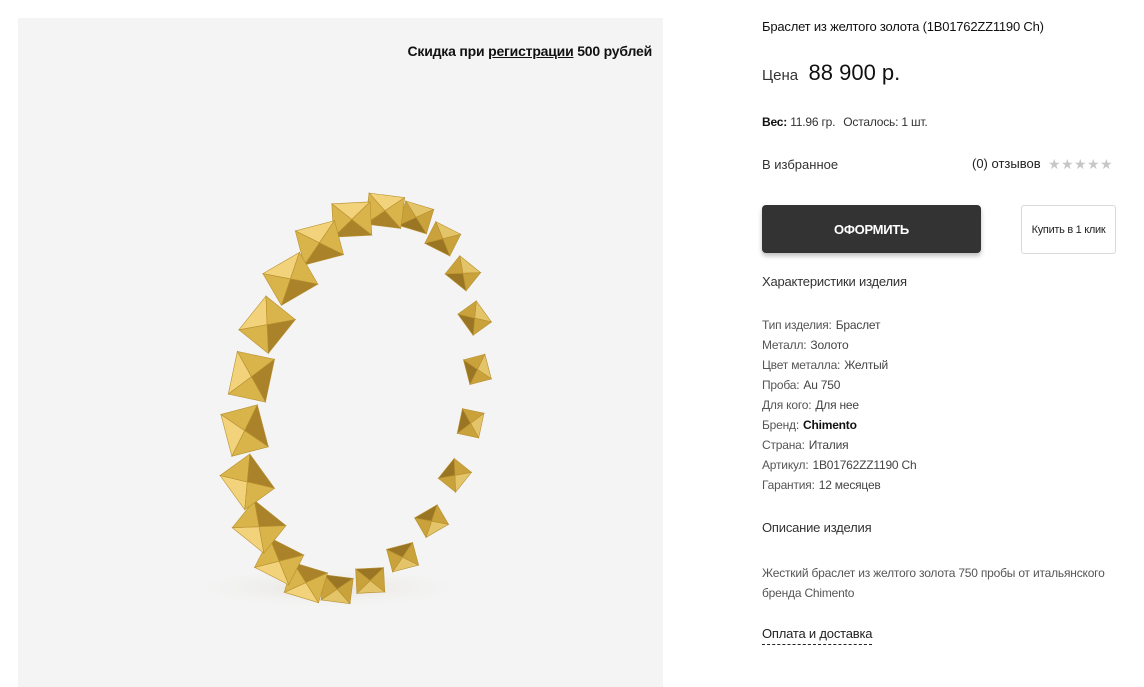  I want to click on spec-value: 12 месяцев, so click(849, 485).